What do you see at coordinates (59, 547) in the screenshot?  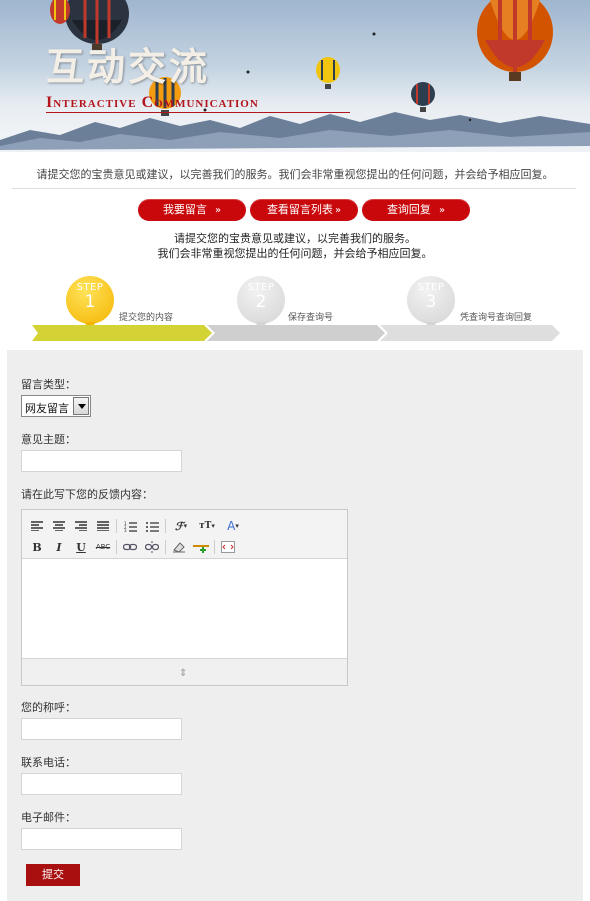 I see `italic-icon: I` at bounding box center [59, 547].